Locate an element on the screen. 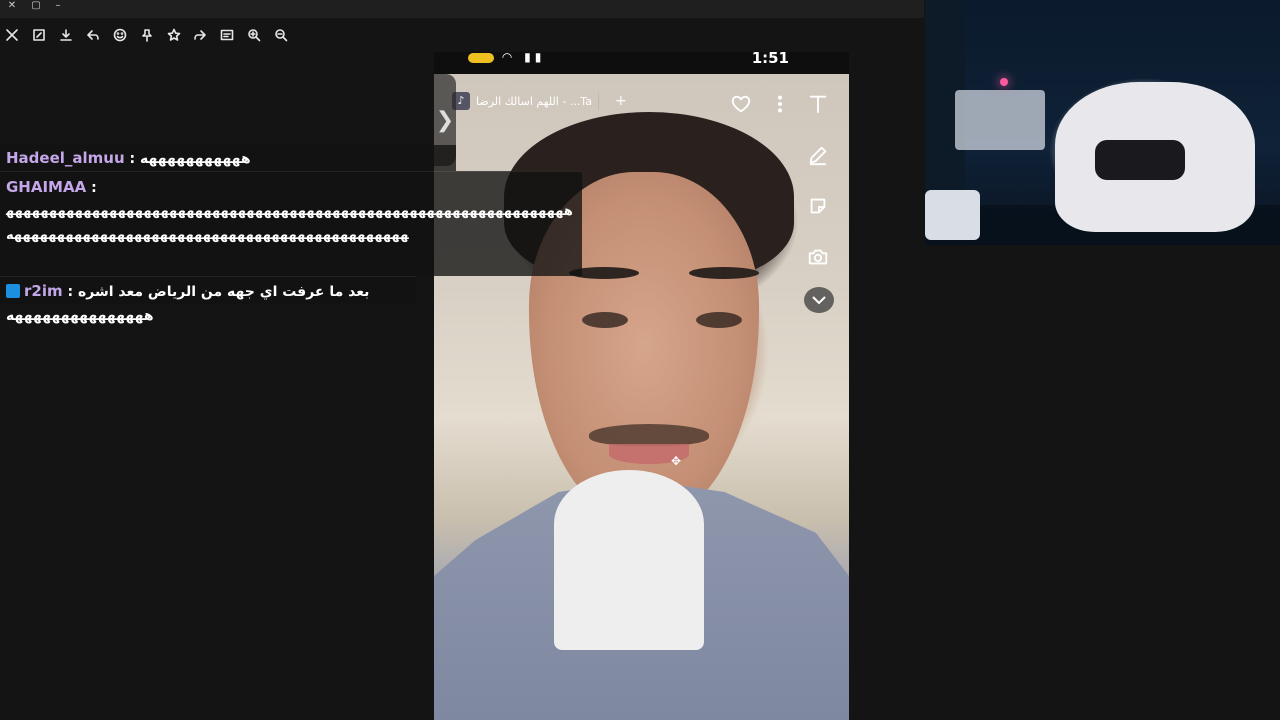  pin-icon is located at coordinates (147, 35).